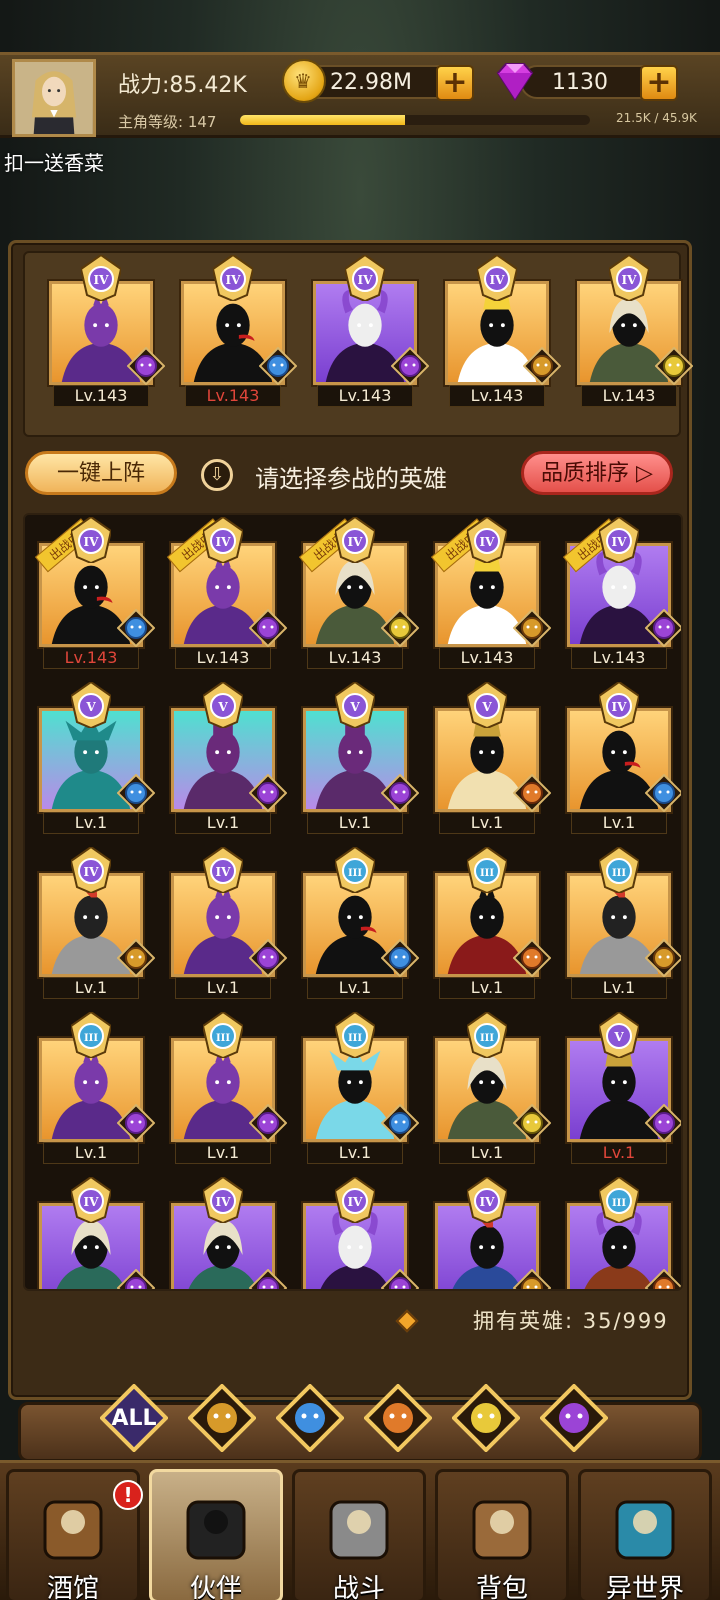 This screenshot has height=1600, width=720. I want to click on filter-orc, so click(574, 1418).